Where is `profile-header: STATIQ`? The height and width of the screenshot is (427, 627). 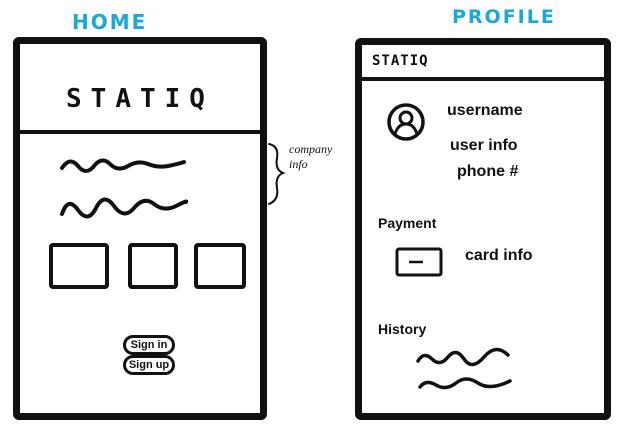
profile-header: STATIQ is located at coordinates (483, 63).